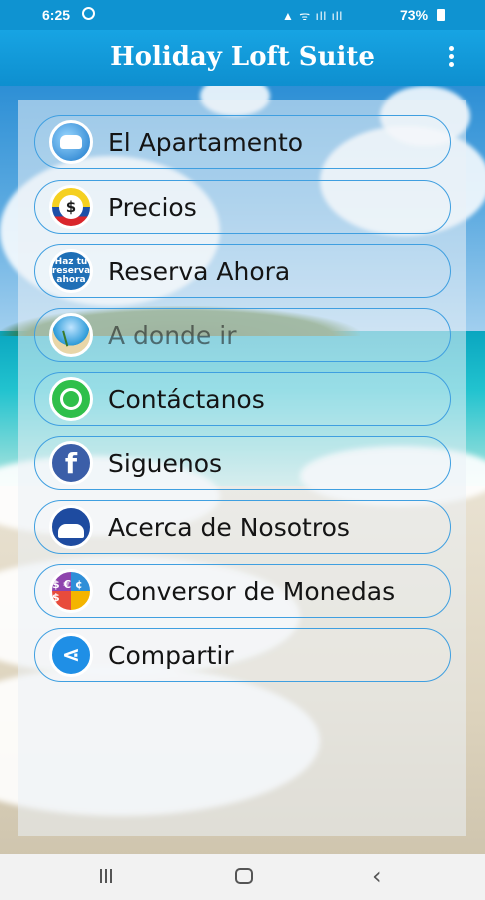  What do you see at coordinates (242, 463) in the screenshot?
I see `menu-item-siguenos: f Siguenos` at bounding box center [242, 463].